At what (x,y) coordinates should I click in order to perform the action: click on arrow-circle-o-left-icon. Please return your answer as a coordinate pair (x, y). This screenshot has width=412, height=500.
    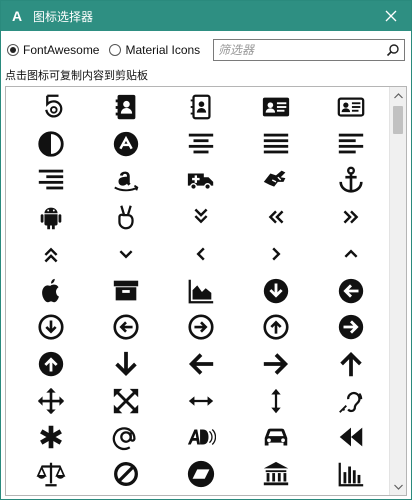
    Looking at the image, I should click on (126, 327).